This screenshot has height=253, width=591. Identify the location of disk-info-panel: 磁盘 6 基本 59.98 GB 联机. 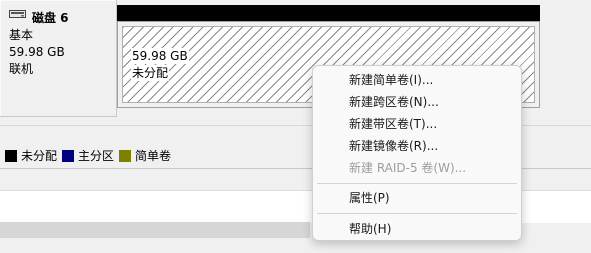
(58, 58).